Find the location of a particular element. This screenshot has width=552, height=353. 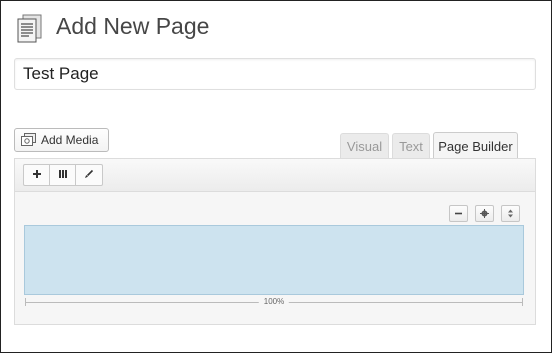

tab-text-label: Text is located at coordinates (411, 146).